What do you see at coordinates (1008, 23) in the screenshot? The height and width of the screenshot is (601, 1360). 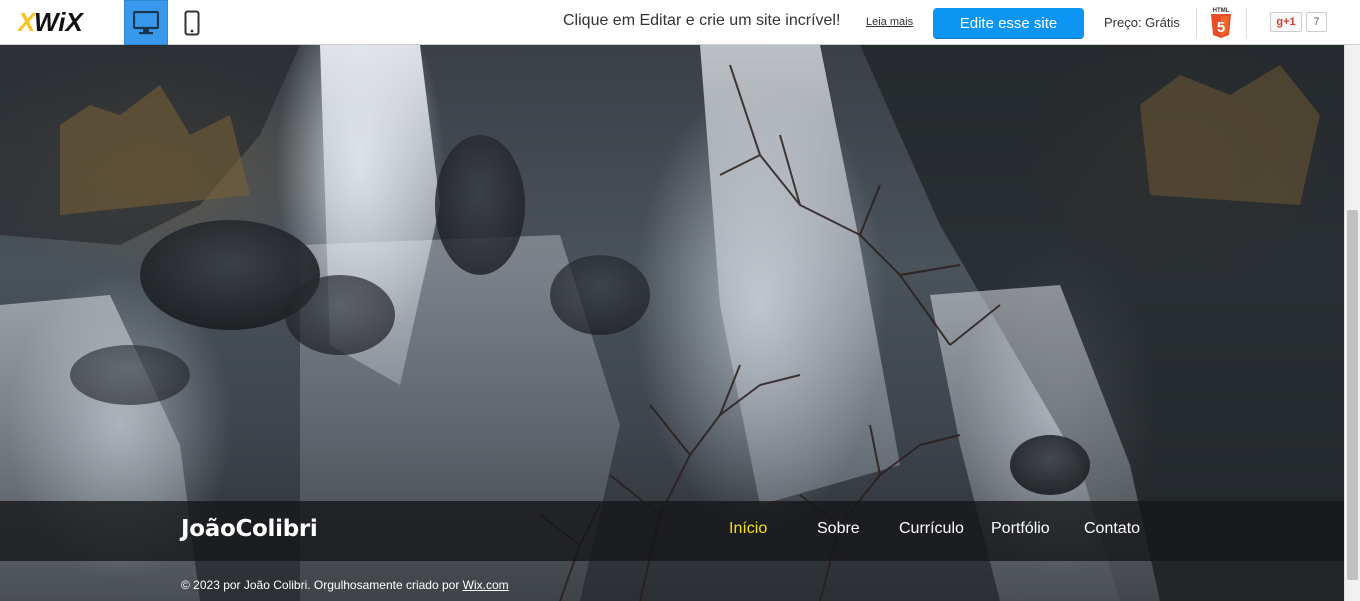 I see `edit-site-button: Edite esse site` at bounding box center [1008, 23].